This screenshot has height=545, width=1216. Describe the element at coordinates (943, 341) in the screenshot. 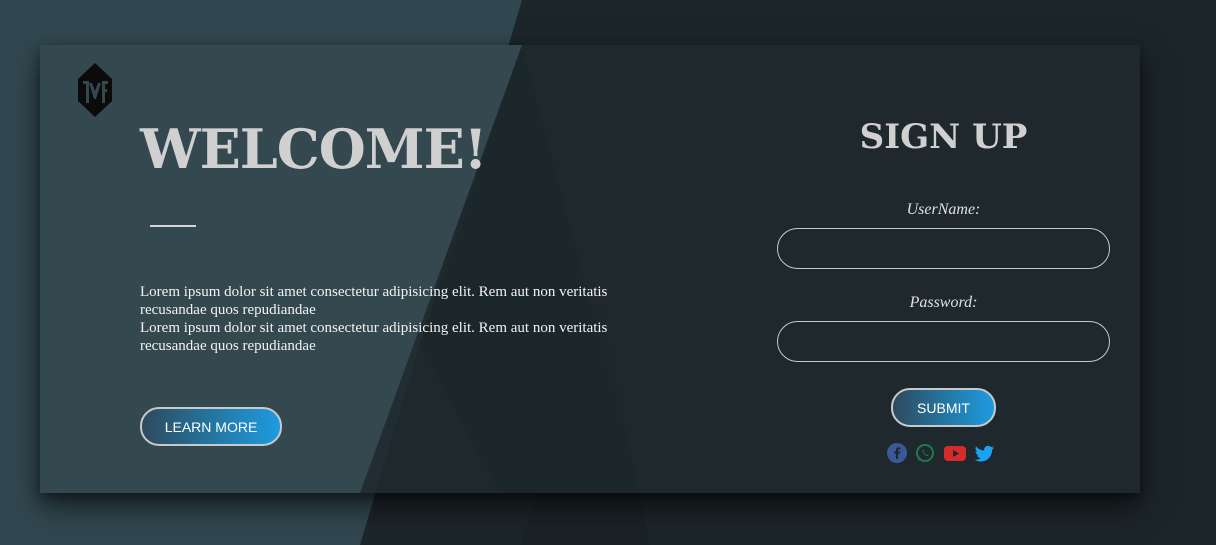

I see `password-input` at that location.